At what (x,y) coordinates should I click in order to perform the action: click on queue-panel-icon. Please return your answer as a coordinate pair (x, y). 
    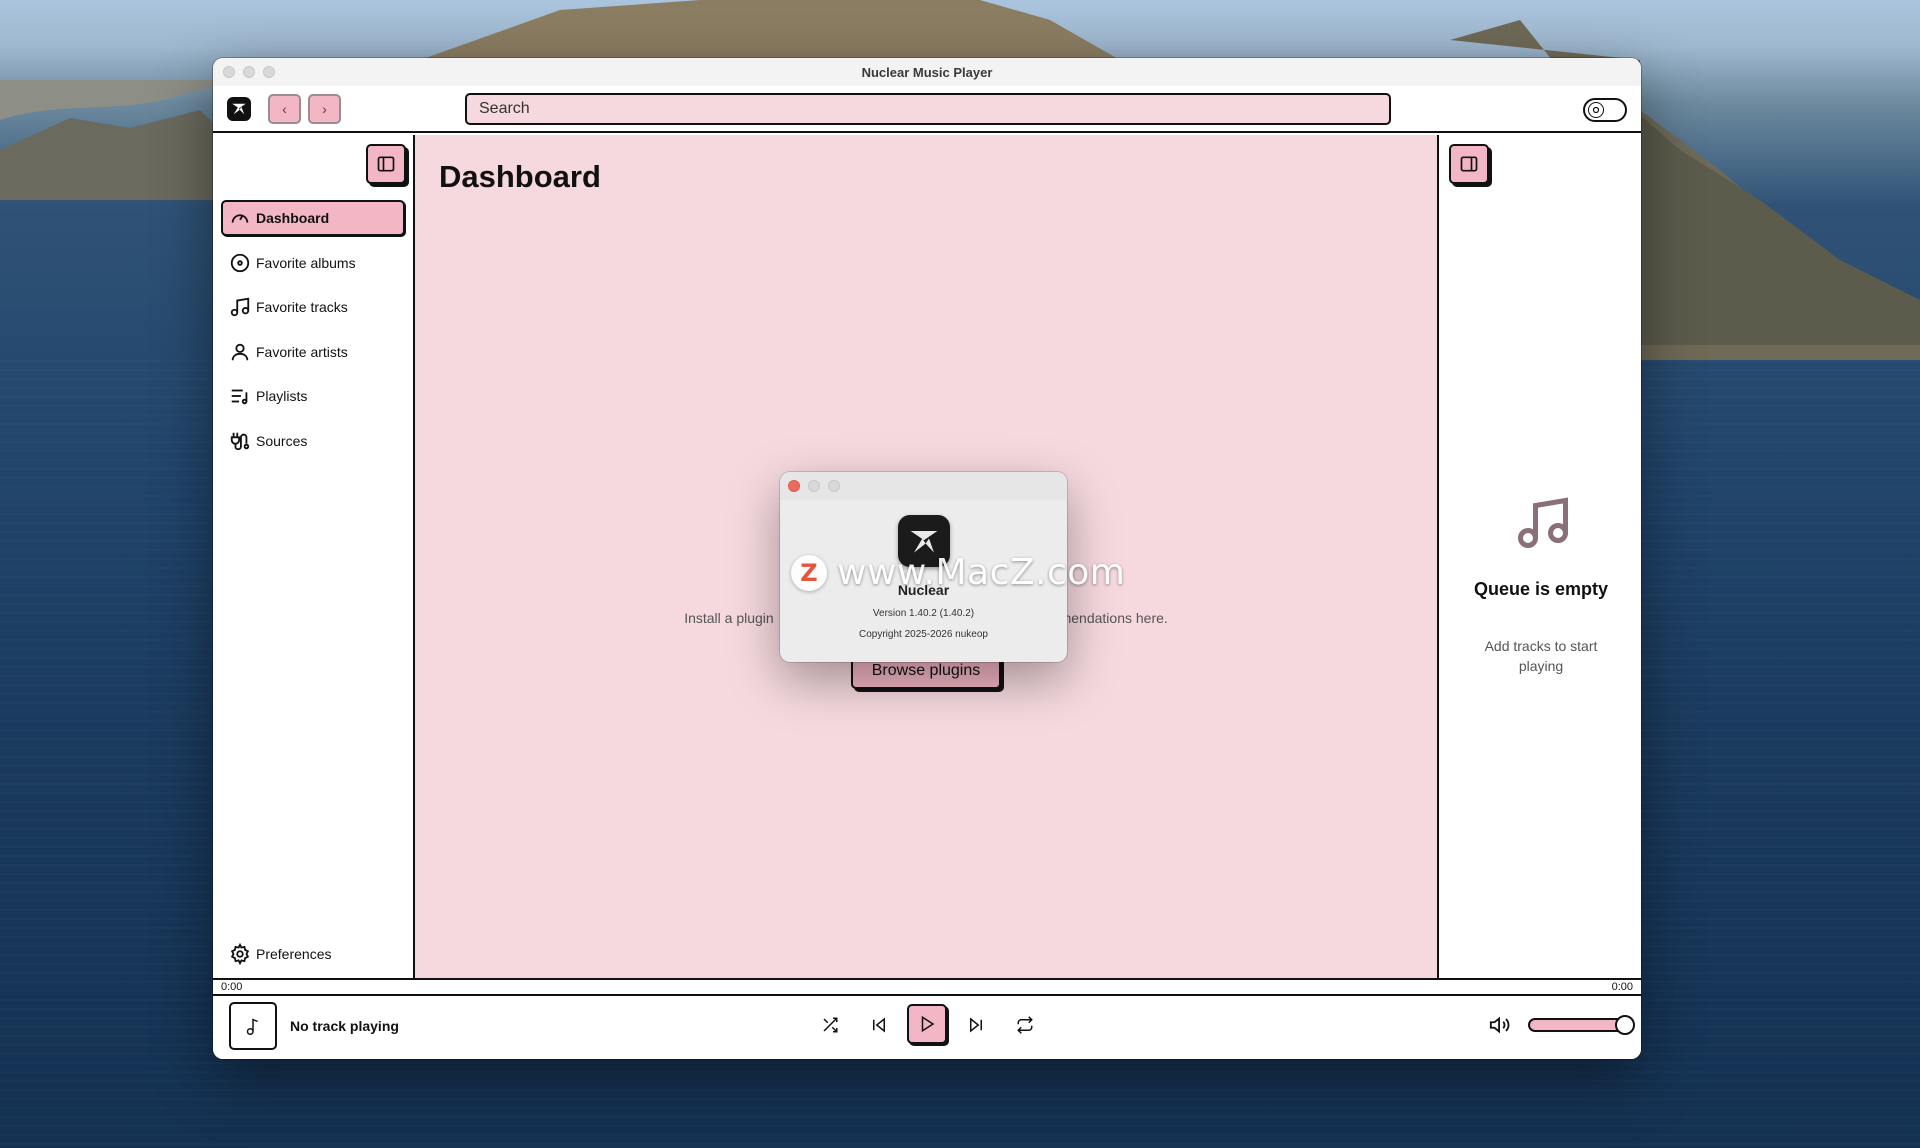
    Looking at the image, I should click on (1469, 164).